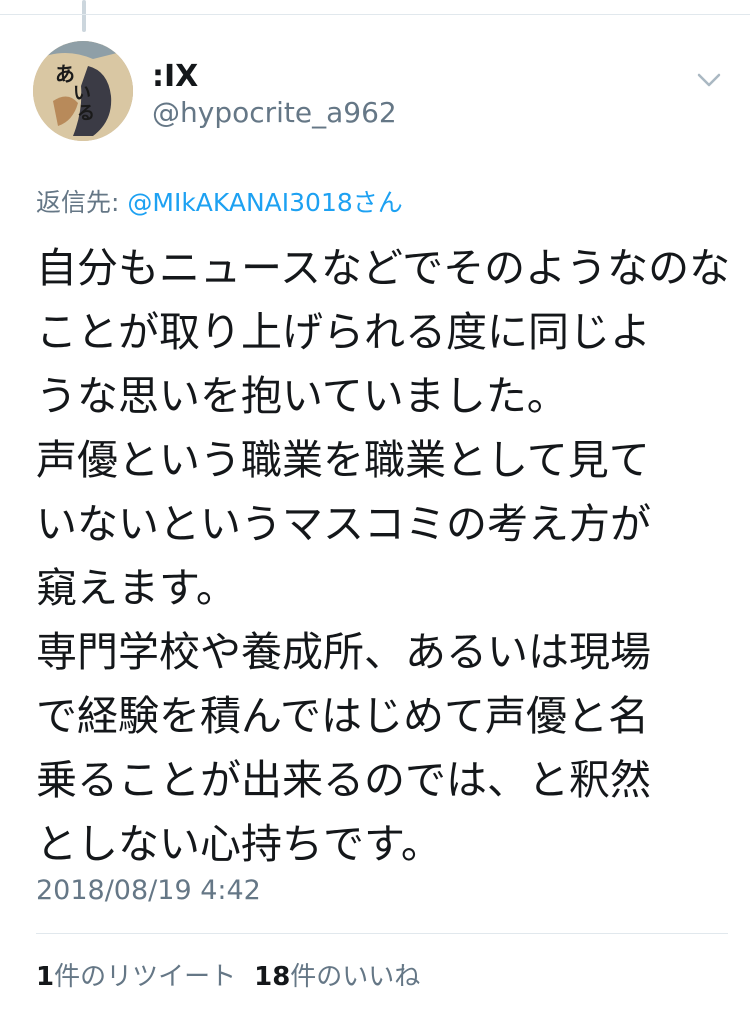  I want to click on tweet-text-line: ことが取り上げられる度に同じよ, so click(343, 332).